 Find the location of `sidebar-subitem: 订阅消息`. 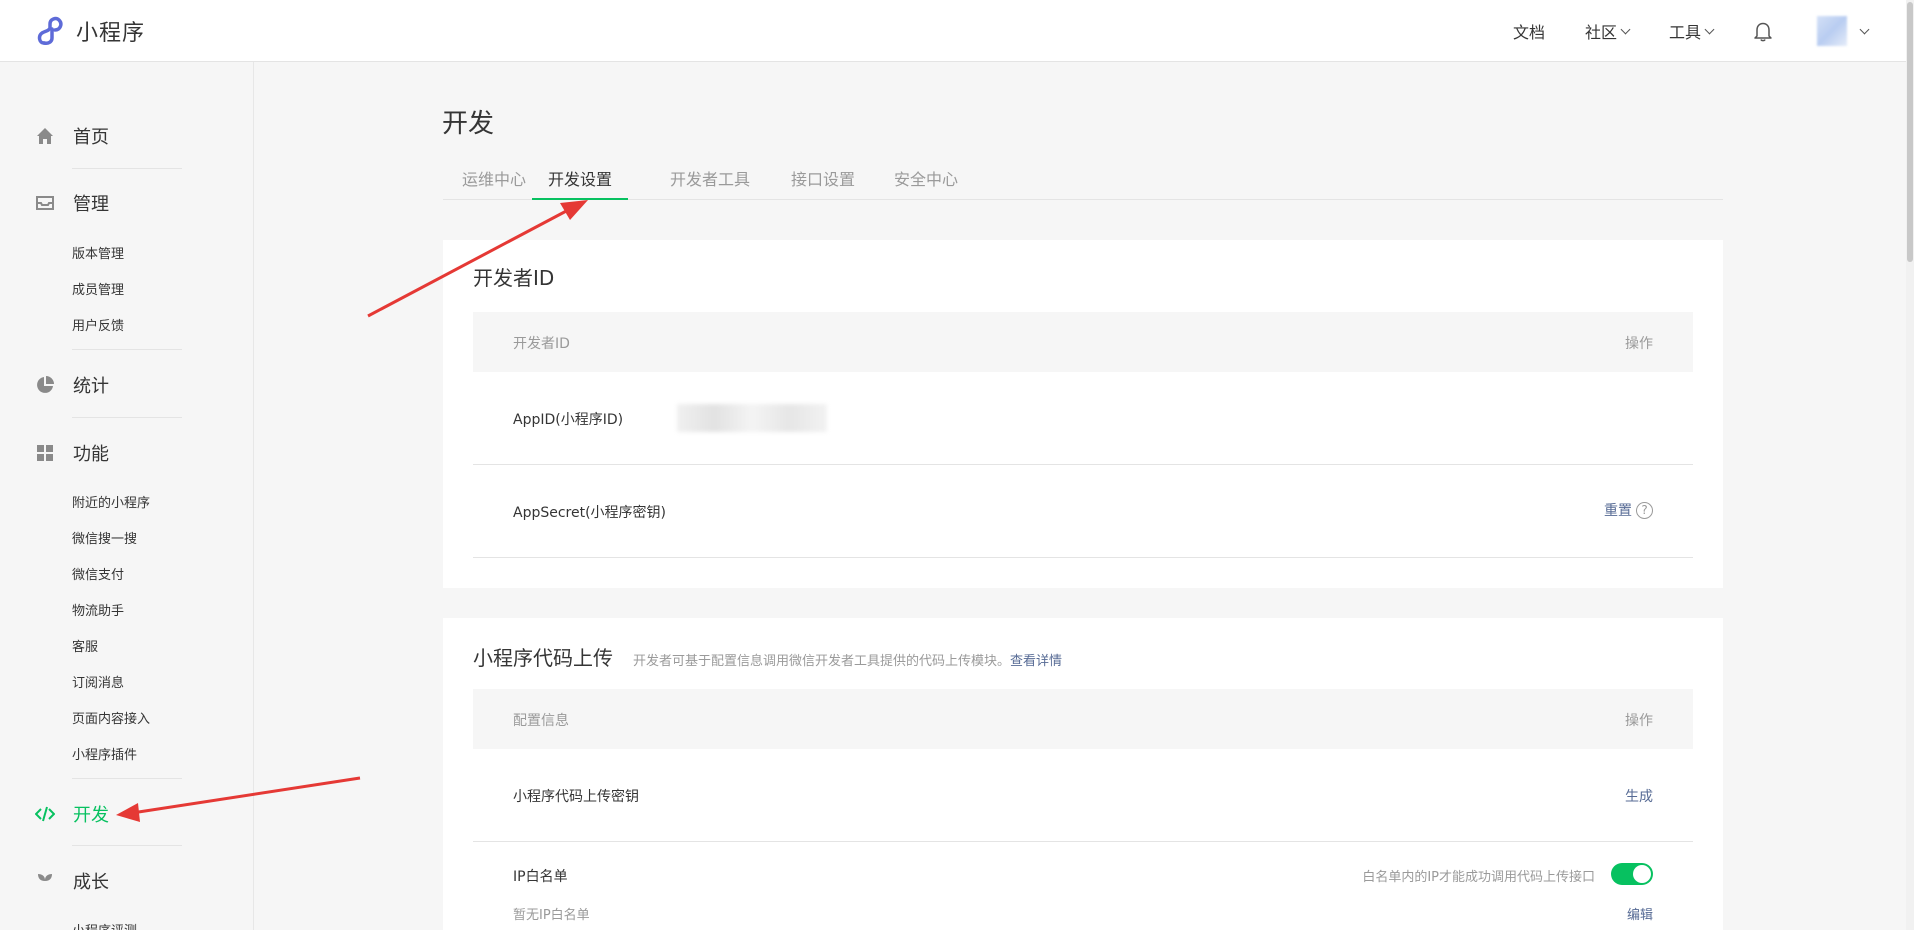

sidebar-subitem: 订阅消息 is located at coordinates (98, 681).